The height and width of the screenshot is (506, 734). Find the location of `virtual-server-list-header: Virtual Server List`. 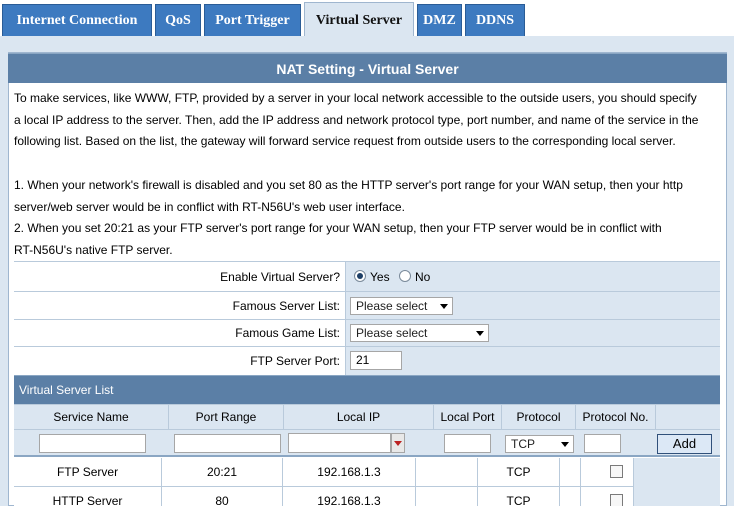

virtual-server-list-header: Virtual Server List is located at coordinates (367, 389).